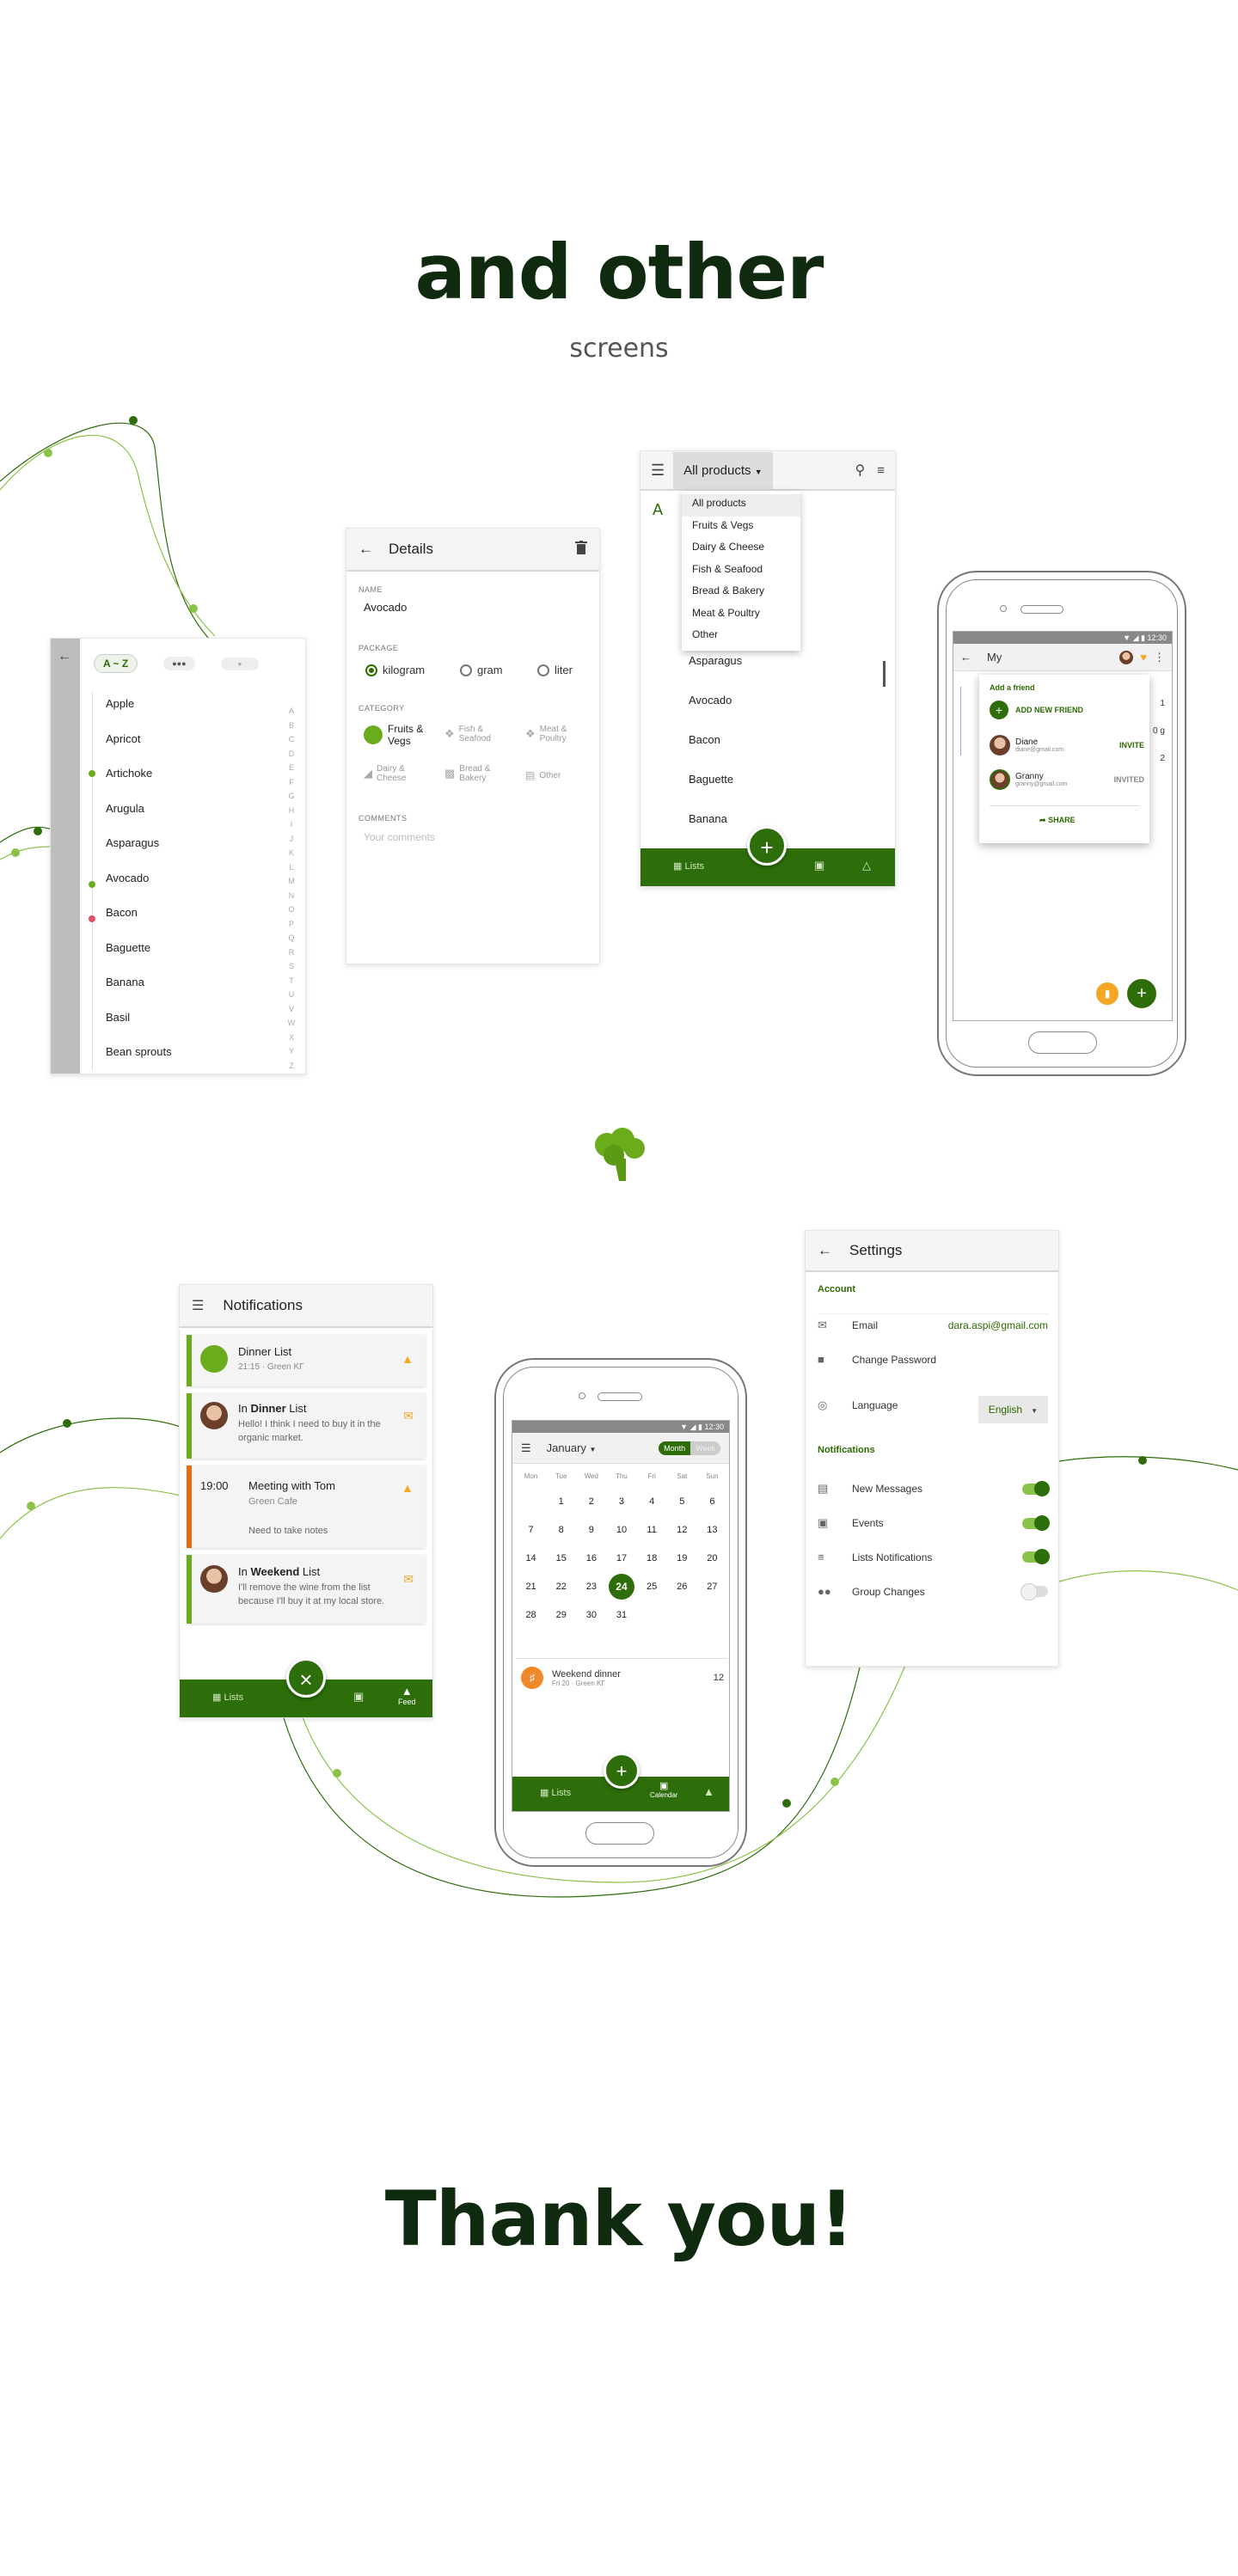  I want to click on search-icon: ⚲, so click(861, 470).